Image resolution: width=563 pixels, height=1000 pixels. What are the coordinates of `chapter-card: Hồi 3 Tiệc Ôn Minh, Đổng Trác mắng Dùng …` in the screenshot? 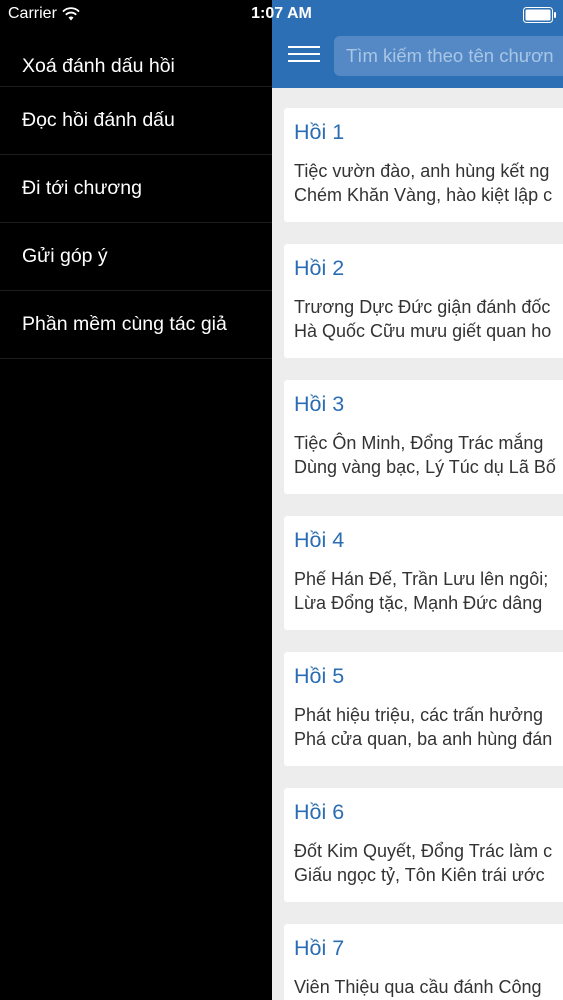 It's located at (423, 437).